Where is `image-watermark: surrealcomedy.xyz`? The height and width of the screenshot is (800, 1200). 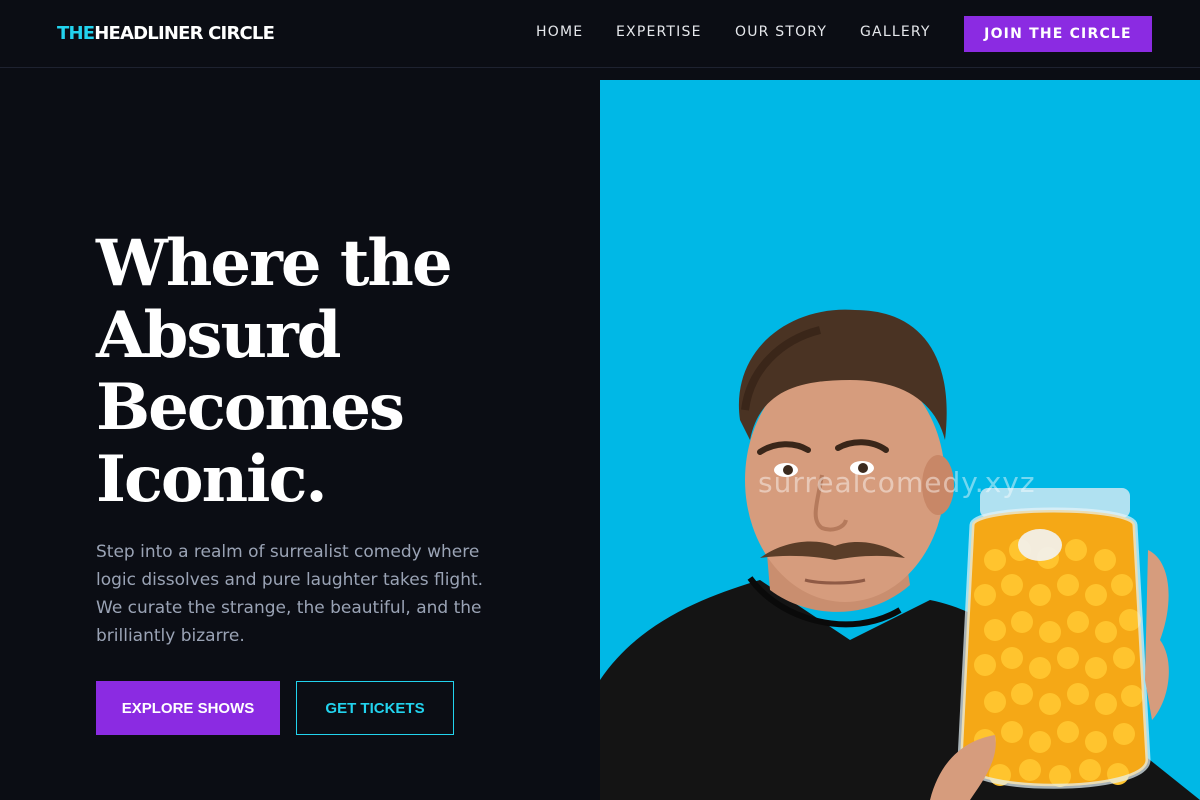 image-watermark: surrealcomedy.xyz is located at coordinates (897, 482).